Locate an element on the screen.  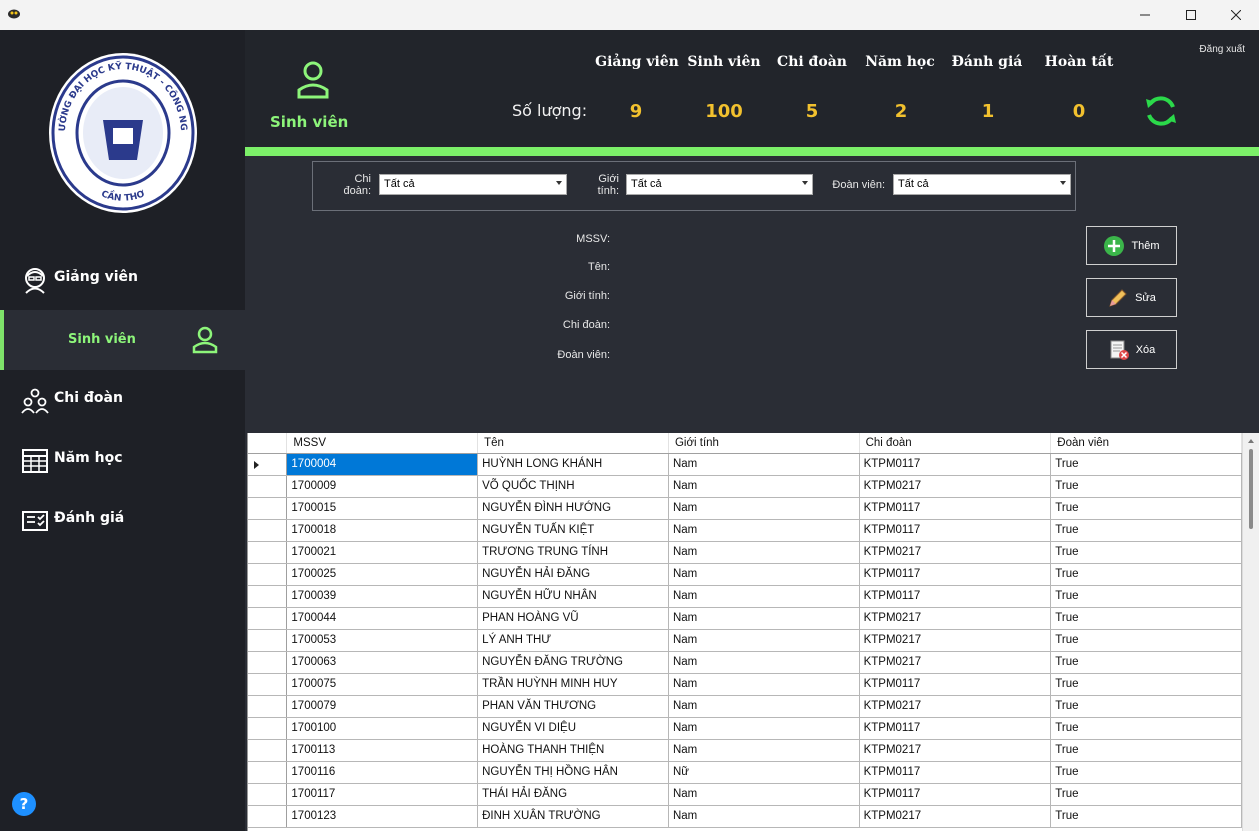
table-cell: NGUYỄN THỊ HỒNG HÂN is located at coordinates (573, 772).